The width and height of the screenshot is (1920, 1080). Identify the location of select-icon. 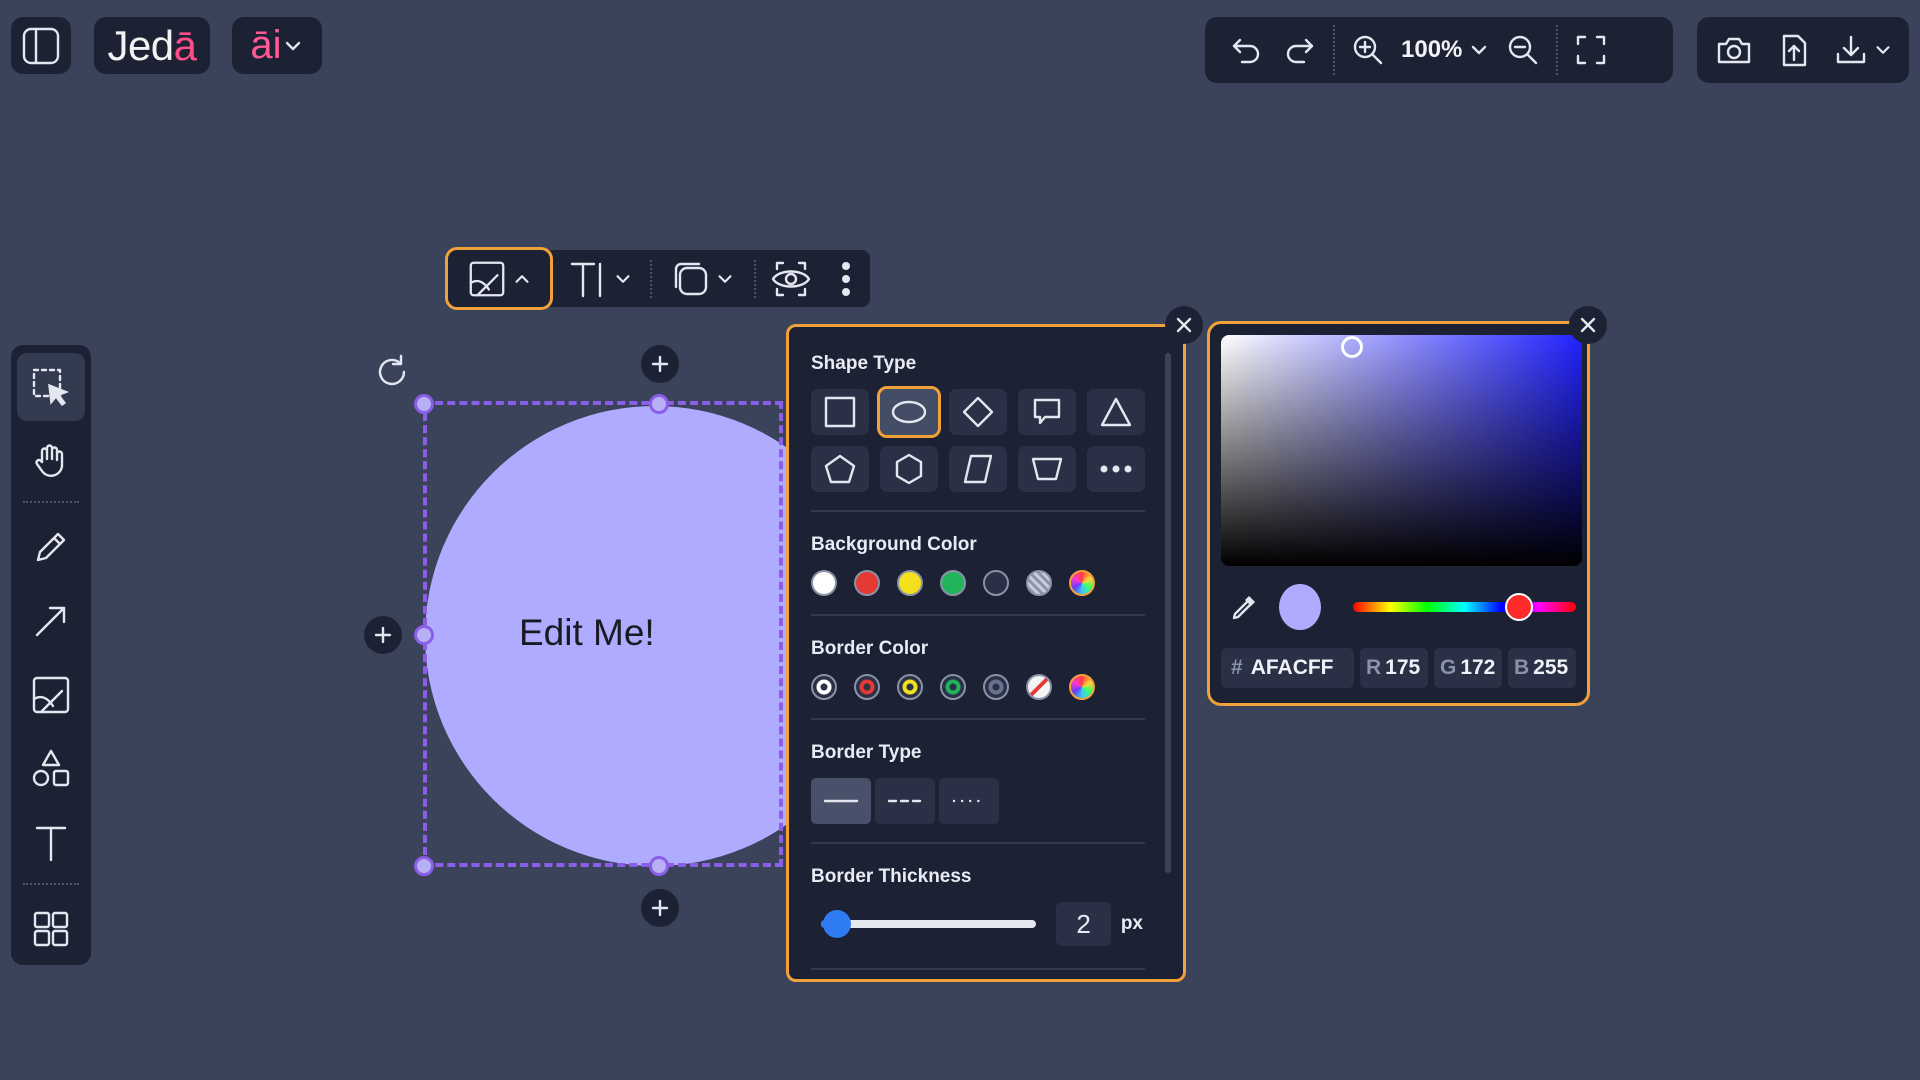
(51, 387).